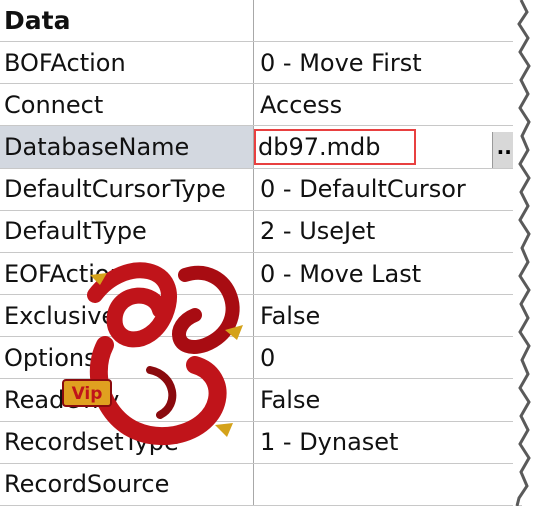 The width and height of the screenshot is (553, 506). Describe the element at coordinates (387, 484) in the screenshot. I see `property-value` at that location.